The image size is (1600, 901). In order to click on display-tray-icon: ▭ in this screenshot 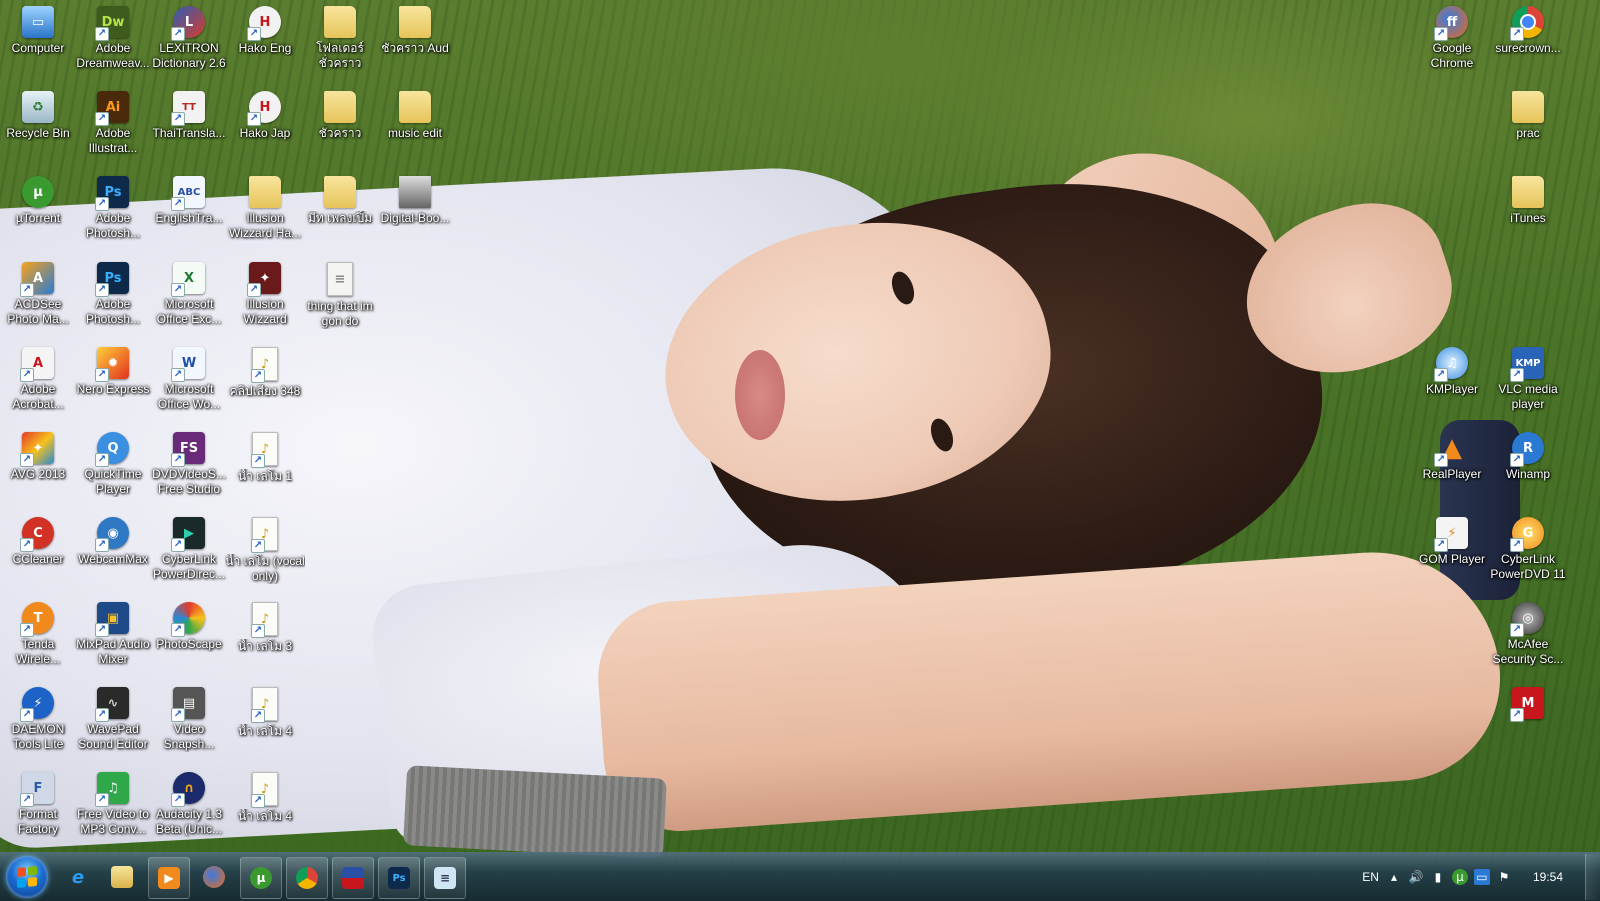, I will do `click(1481, 877)`.